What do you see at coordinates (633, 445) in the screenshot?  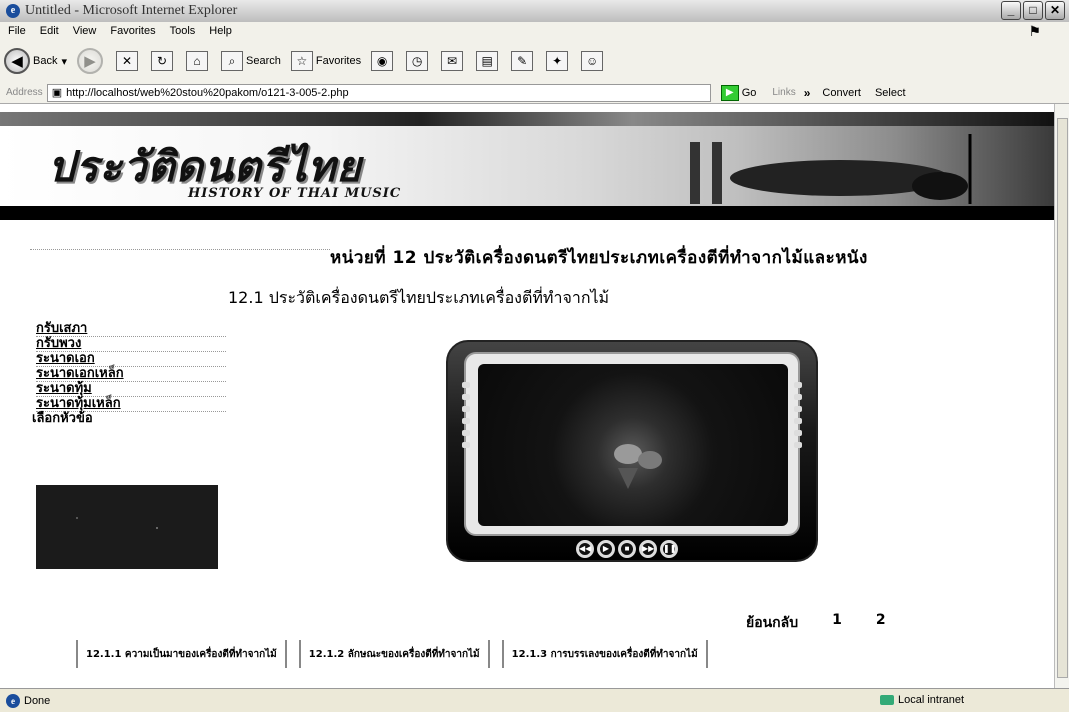 I see `video-screen` at bounding box center [633, 445].